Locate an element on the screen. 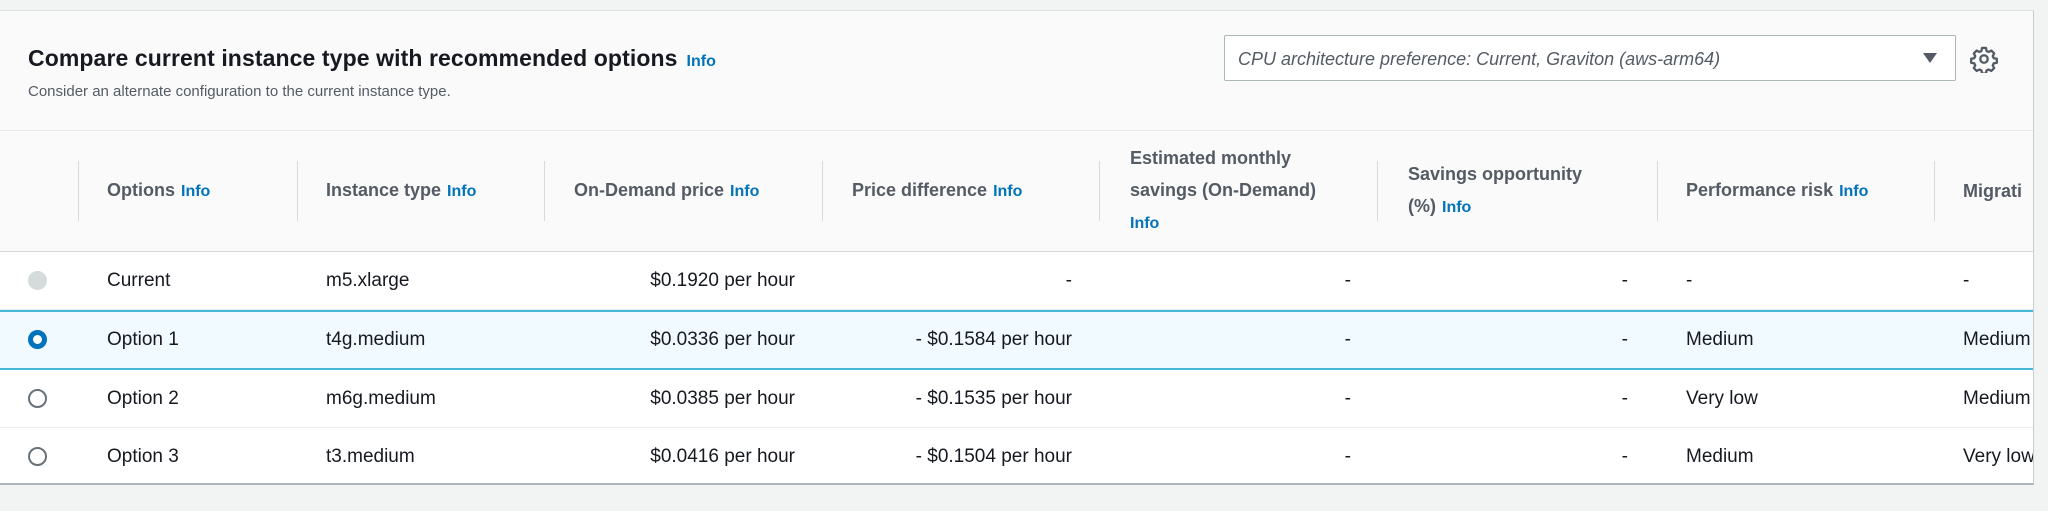 This screenshot has height=511, width=2048. cell-instance-type: m5.xlarge is located at coordinates (368, 280).